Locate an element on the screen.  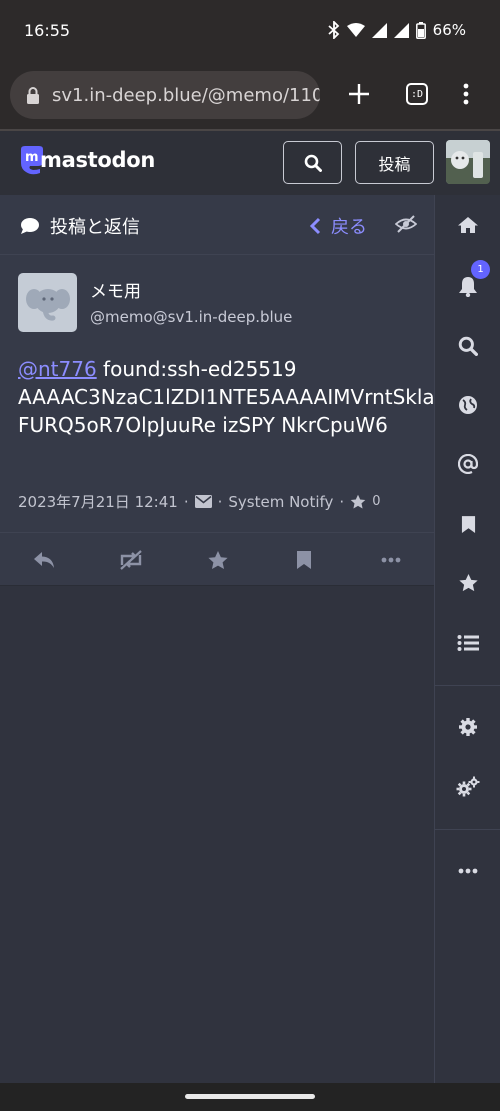
wifi-icon is located at coordinates (355, 29).